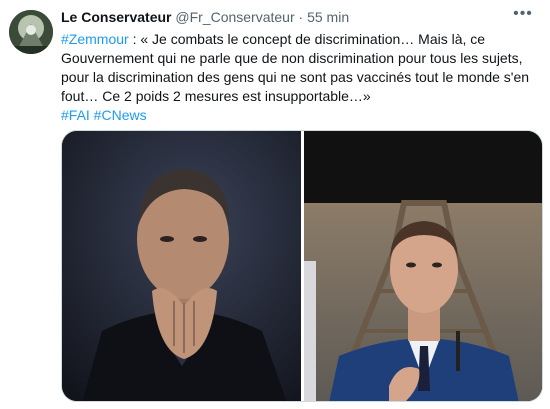  What do you see at coordinates (116, 17) in the screenshot?
I see `author-name: Le Conservateur` at bounding box center [116, 17].